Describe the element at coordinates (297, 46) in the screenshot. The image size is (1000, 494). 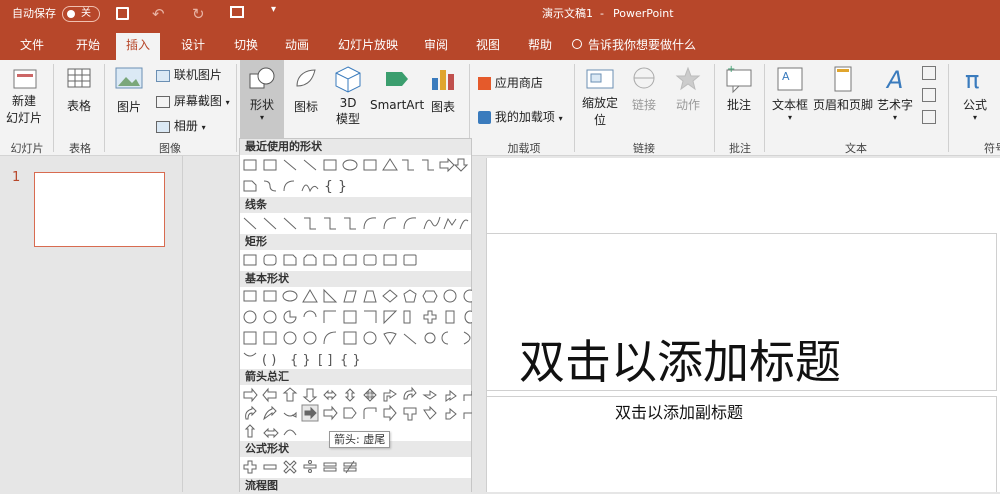
I see `tab-animations: 动画` at that location.